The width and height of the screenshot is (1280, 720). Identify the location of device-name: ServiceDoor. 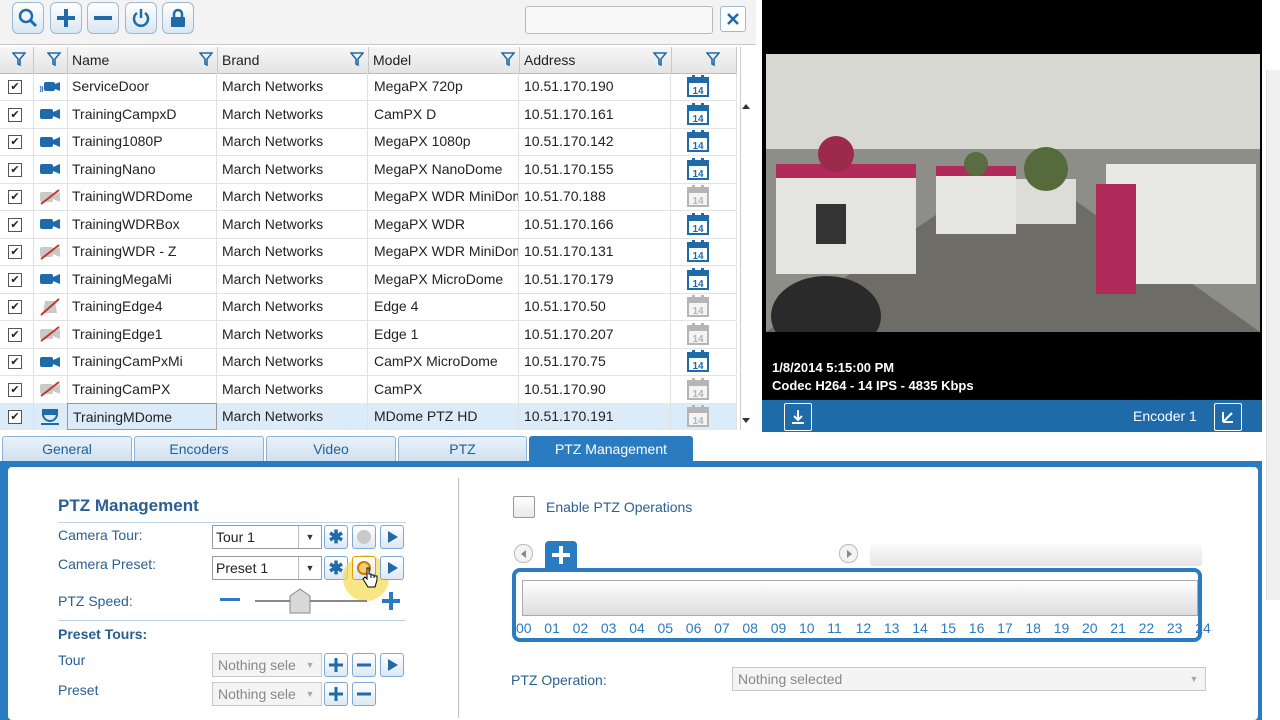
(142, 86).